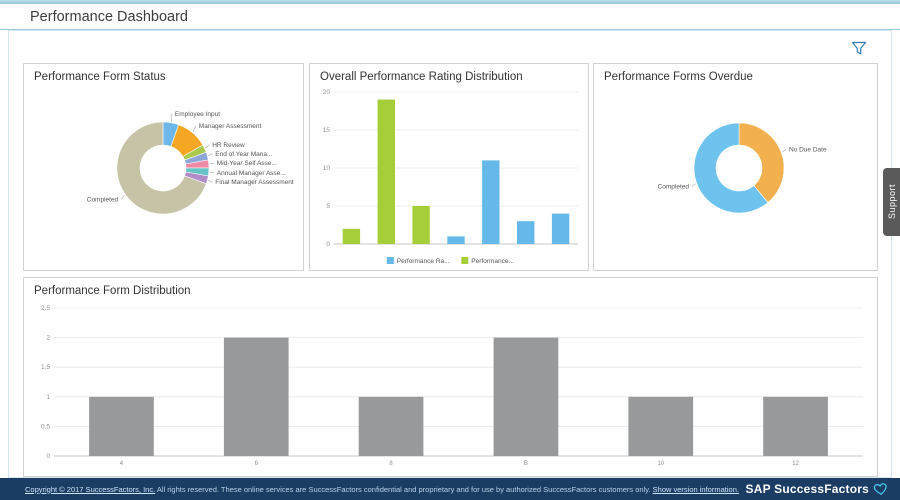  What do you see at coordinates (45, 426) in the screenshot?
I see `svg-text: 0.5` at bounding box center [45, 426].